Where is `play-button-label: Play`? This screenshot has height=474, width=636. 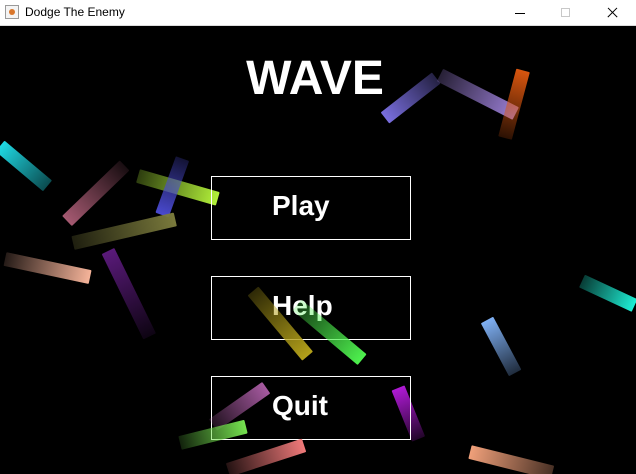 play-button-label: Play is located at coordinates (301, 205).